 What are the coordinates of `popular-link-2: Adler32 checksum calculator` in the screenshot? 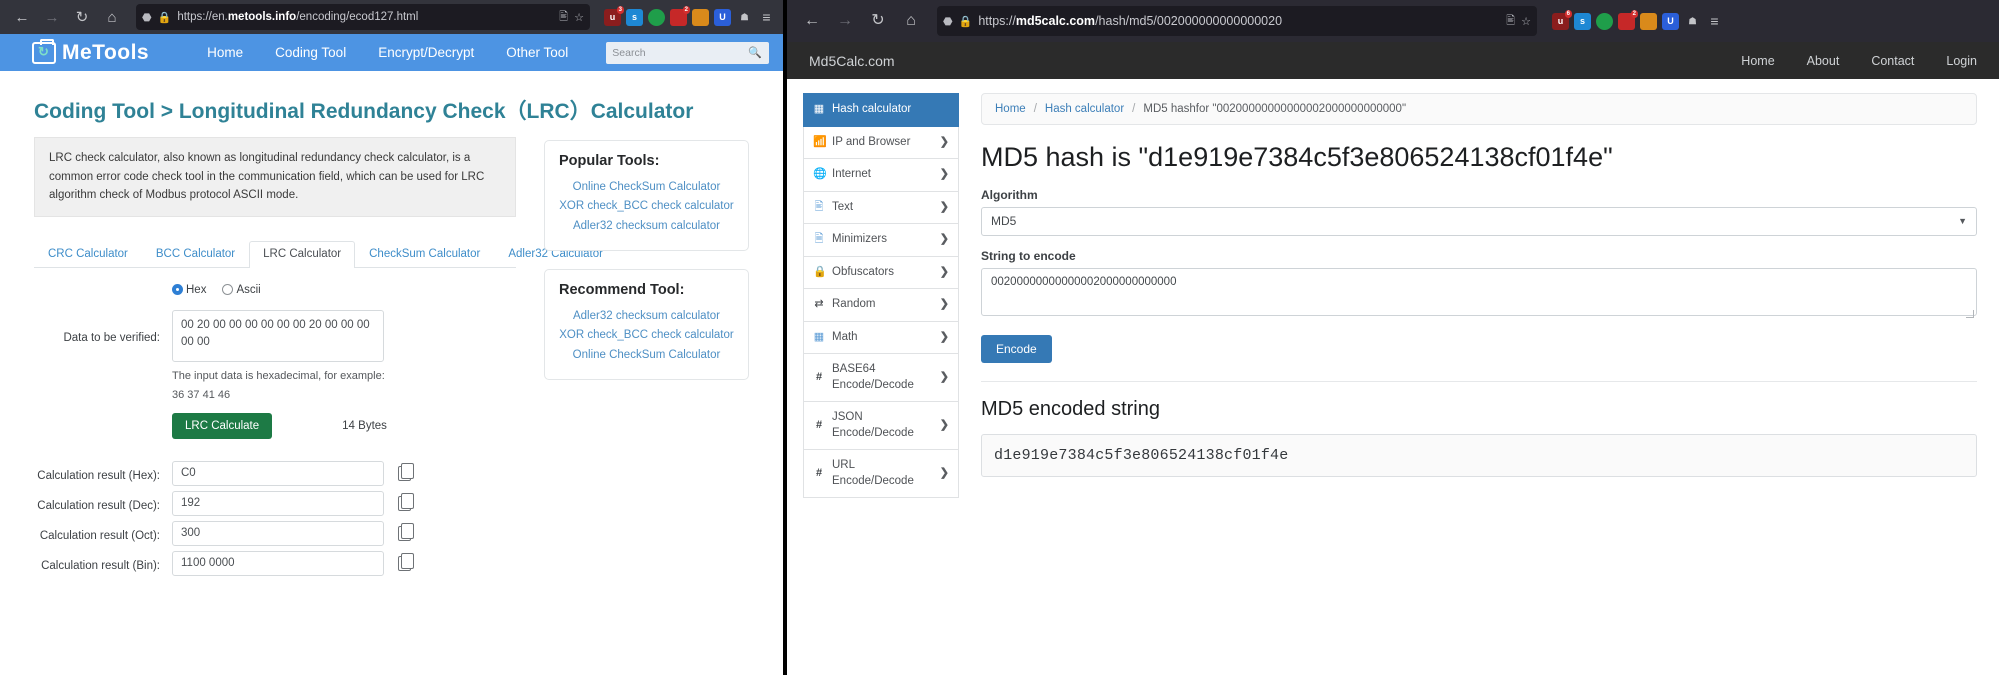 It's located at (646, 226).